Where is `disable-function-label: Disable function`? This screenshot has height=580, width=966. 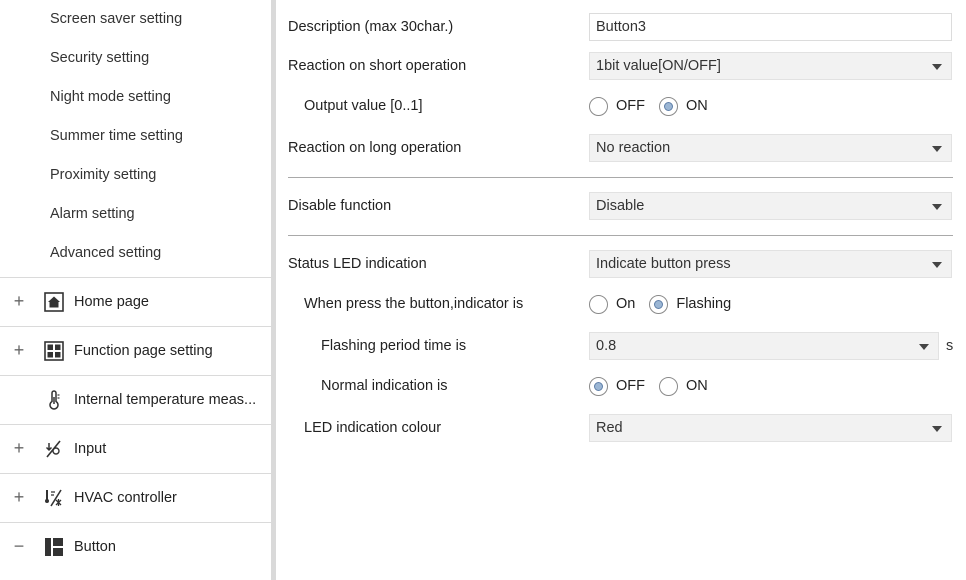
disable-function-label: Disable function is located at coordinates (340, 206).